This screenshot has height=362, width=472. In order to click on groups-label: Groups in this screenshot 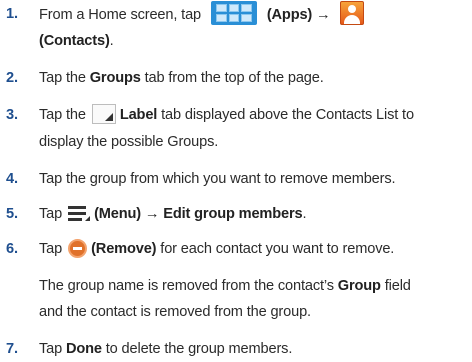, I will do `click(115, 78)`.